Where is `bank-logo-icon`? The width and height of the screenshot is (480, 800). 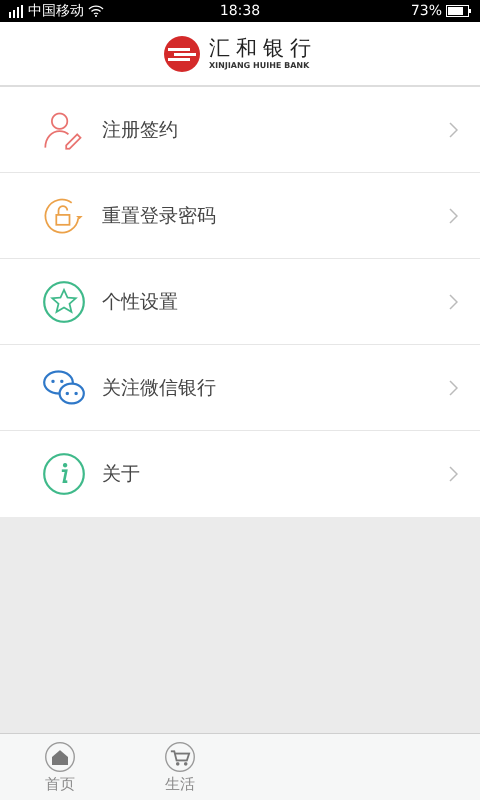
bank-logo-icon is located at coordinates (182, 53).